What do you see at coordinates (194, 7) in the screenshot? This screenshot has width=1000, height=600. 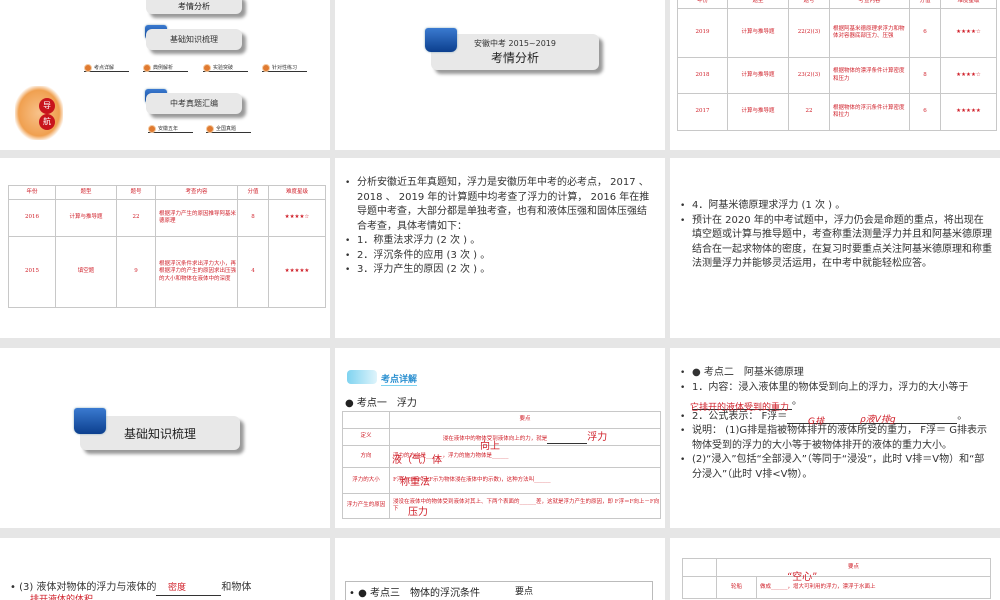 I see `nav-card-kaoqing: 考情分析` at bounding box center [194, 7].